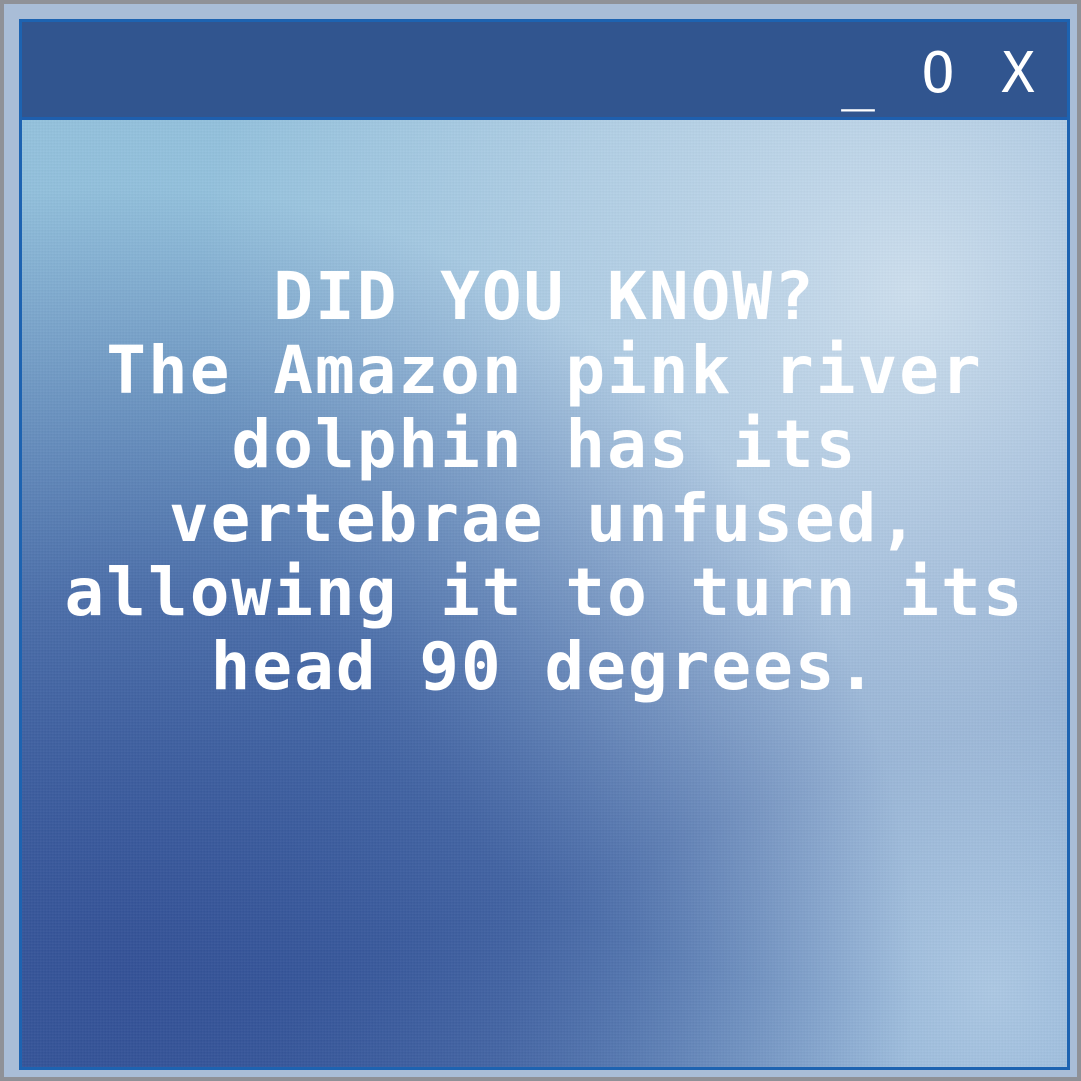 Image resolution: width=1081 pixels, height=1081 pixels. What do you see at coordinates (544, 71) in the screenshot?
I see `title-bar: _ O X` at bounding box center [544, 71].